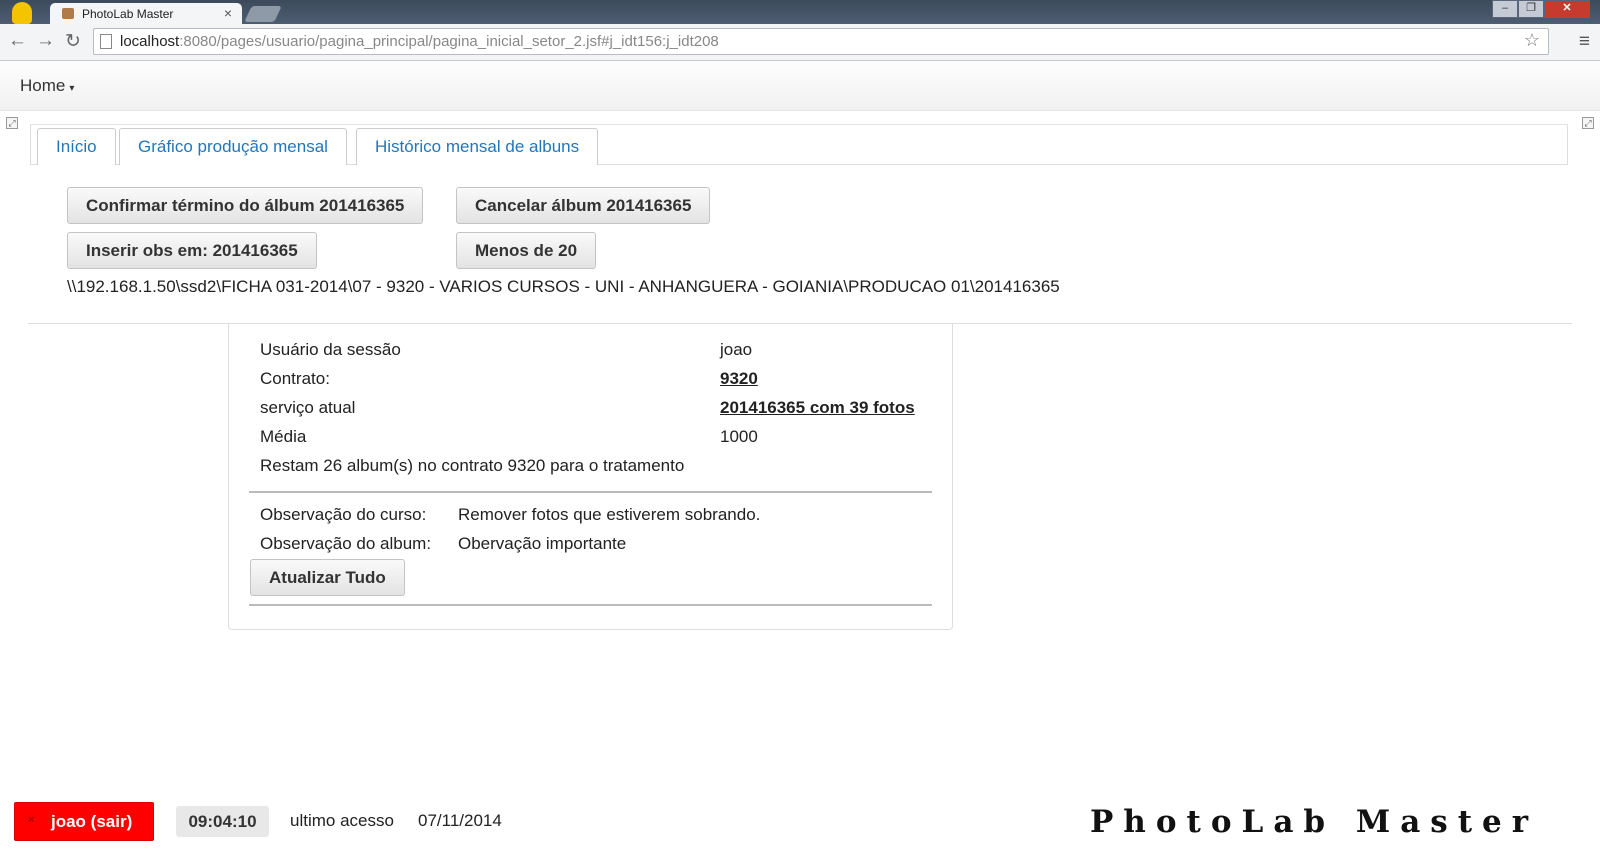 Image resolution: width=1600 pixels, height=860 pixels. What do you see at coordinates (295, 378) in the screenshot?
I see `contract-label: Contrato:` at bounding box center [295, 378].